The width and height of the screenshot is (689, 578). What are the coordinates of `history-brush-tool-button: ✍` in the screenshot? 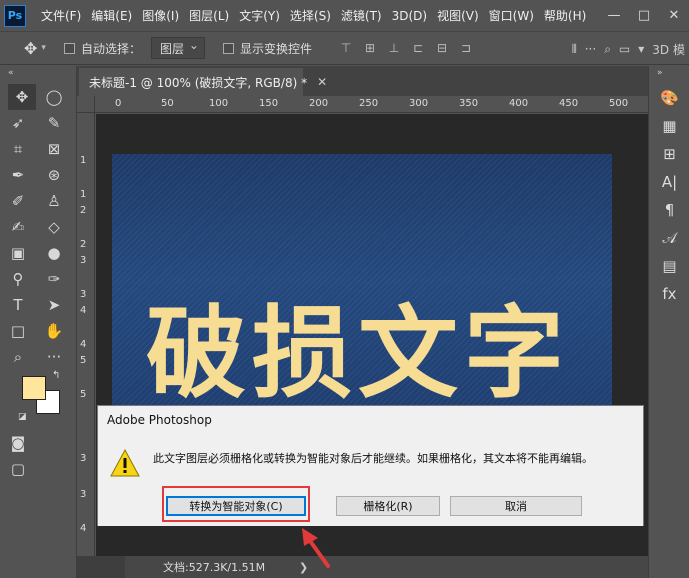 It's located at (18, 227).